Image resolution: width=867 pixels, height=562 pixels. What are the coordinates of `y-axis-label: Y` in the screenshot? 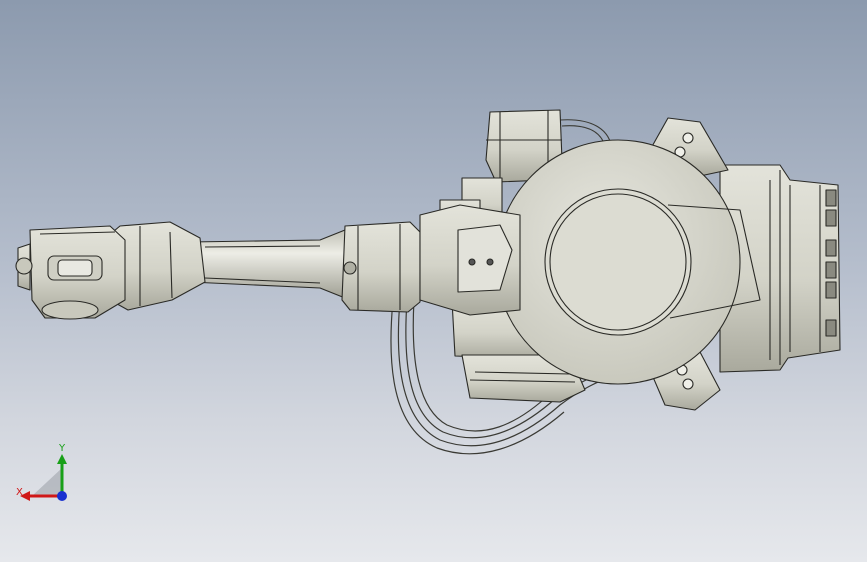 It's located at (62, 448).